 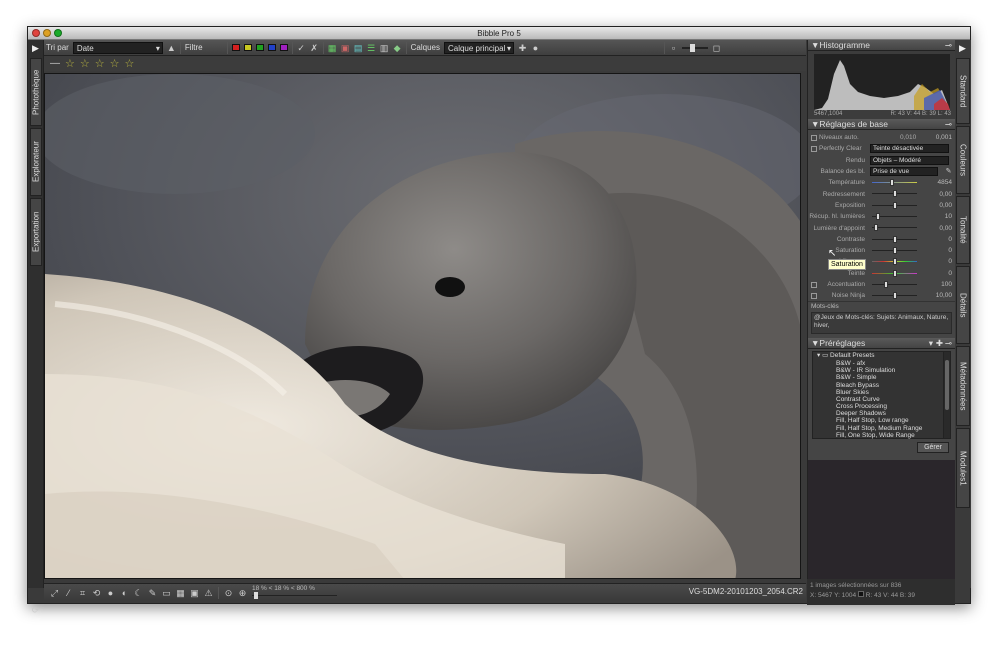 What do you see at coordinates (814, 284) in the screenshot?
I see `slider-enable-checkbox` at bounding box center [814, 284].